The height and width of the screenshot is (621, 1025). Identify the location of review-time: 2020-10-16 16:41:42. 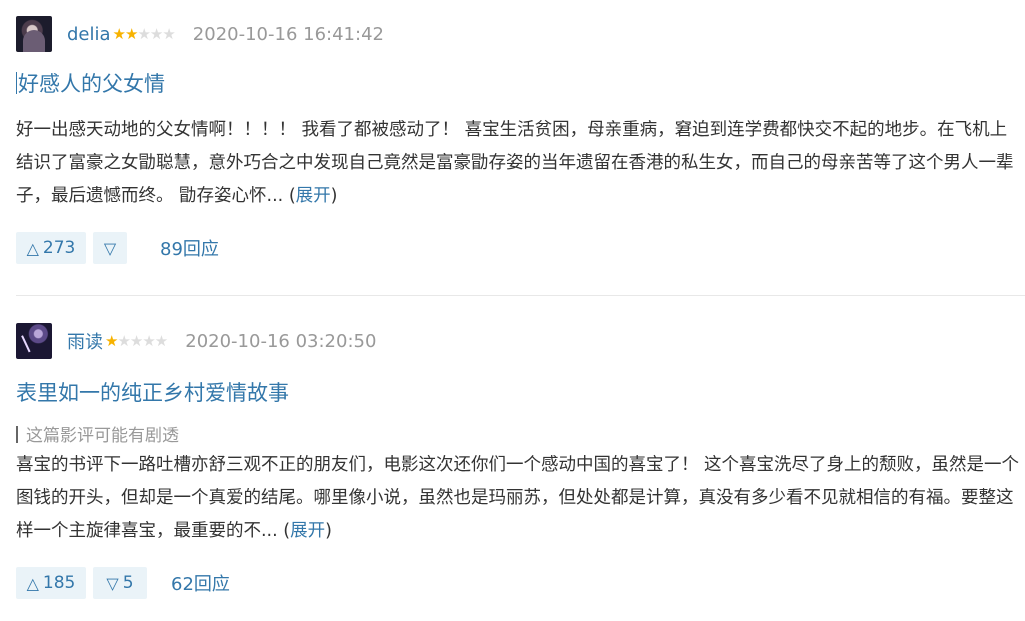
(288, 34).